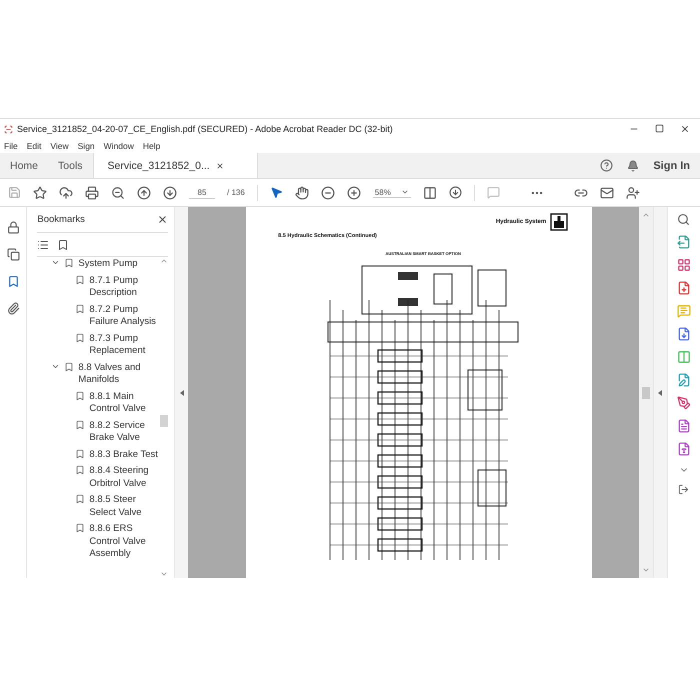  I want to click on zoom-field: 58%, so click(391, 193).